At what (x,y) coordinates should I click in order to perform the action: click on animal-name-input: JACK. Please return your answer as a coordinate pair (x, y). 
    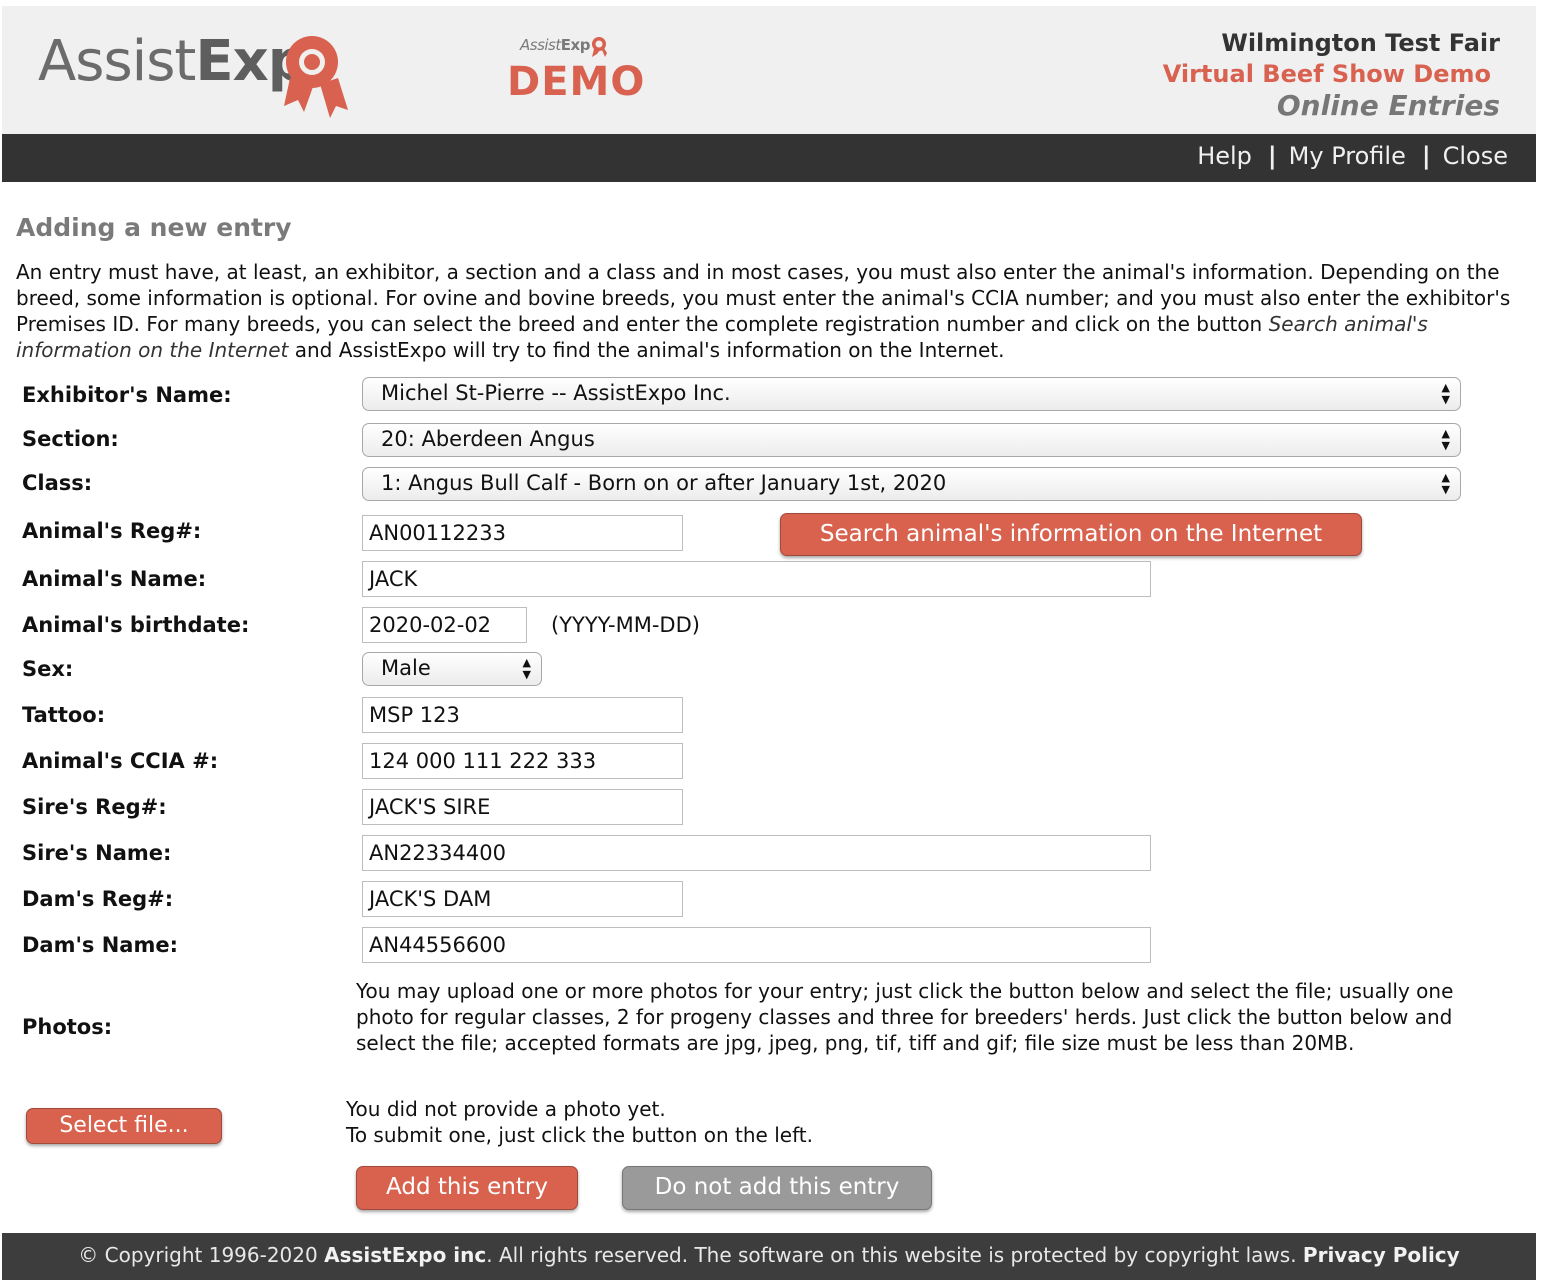
    Looking at the image, I should click on (756, 579).